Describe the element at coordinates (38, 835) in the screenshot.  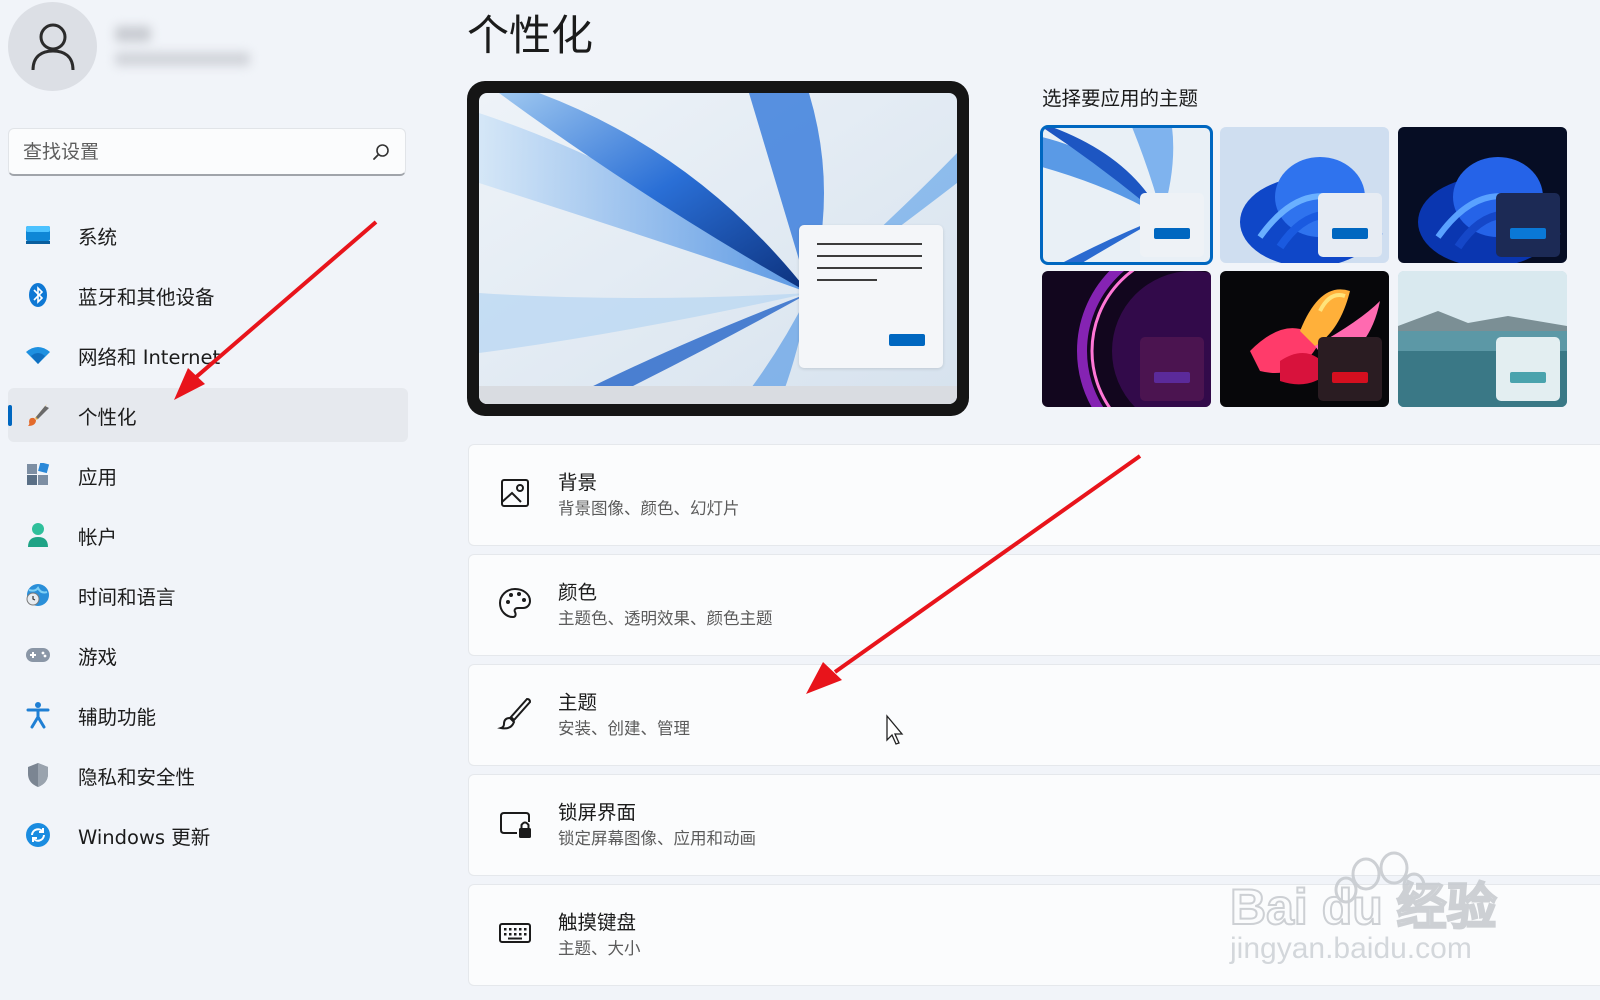
I see `update-icon` at that location.